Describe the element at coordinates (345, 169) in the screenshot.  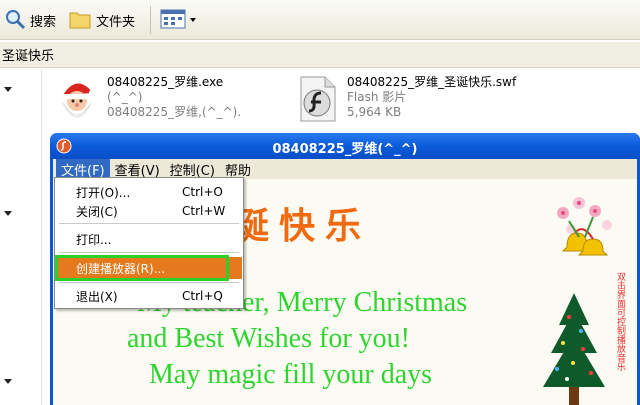
I see `player-menu-bar: 文件(F) 查看(V) 控制(C) 帮助` at that location.